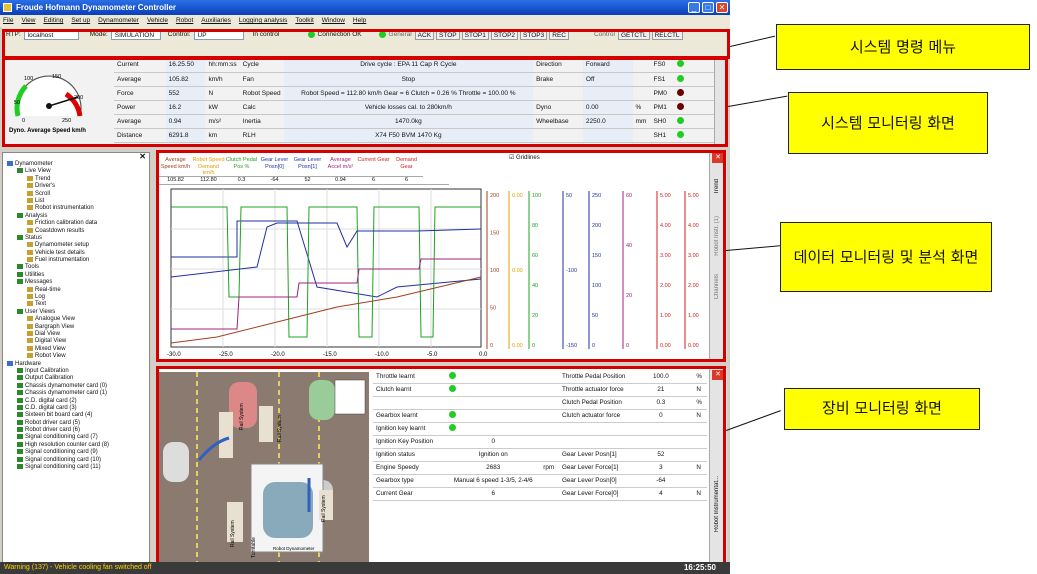 The image size is (1037, 574). What do you see at coordinates (76, 216) in the screenshot?
I see `tree-item: Analysis` at bounding box center [76, 216].